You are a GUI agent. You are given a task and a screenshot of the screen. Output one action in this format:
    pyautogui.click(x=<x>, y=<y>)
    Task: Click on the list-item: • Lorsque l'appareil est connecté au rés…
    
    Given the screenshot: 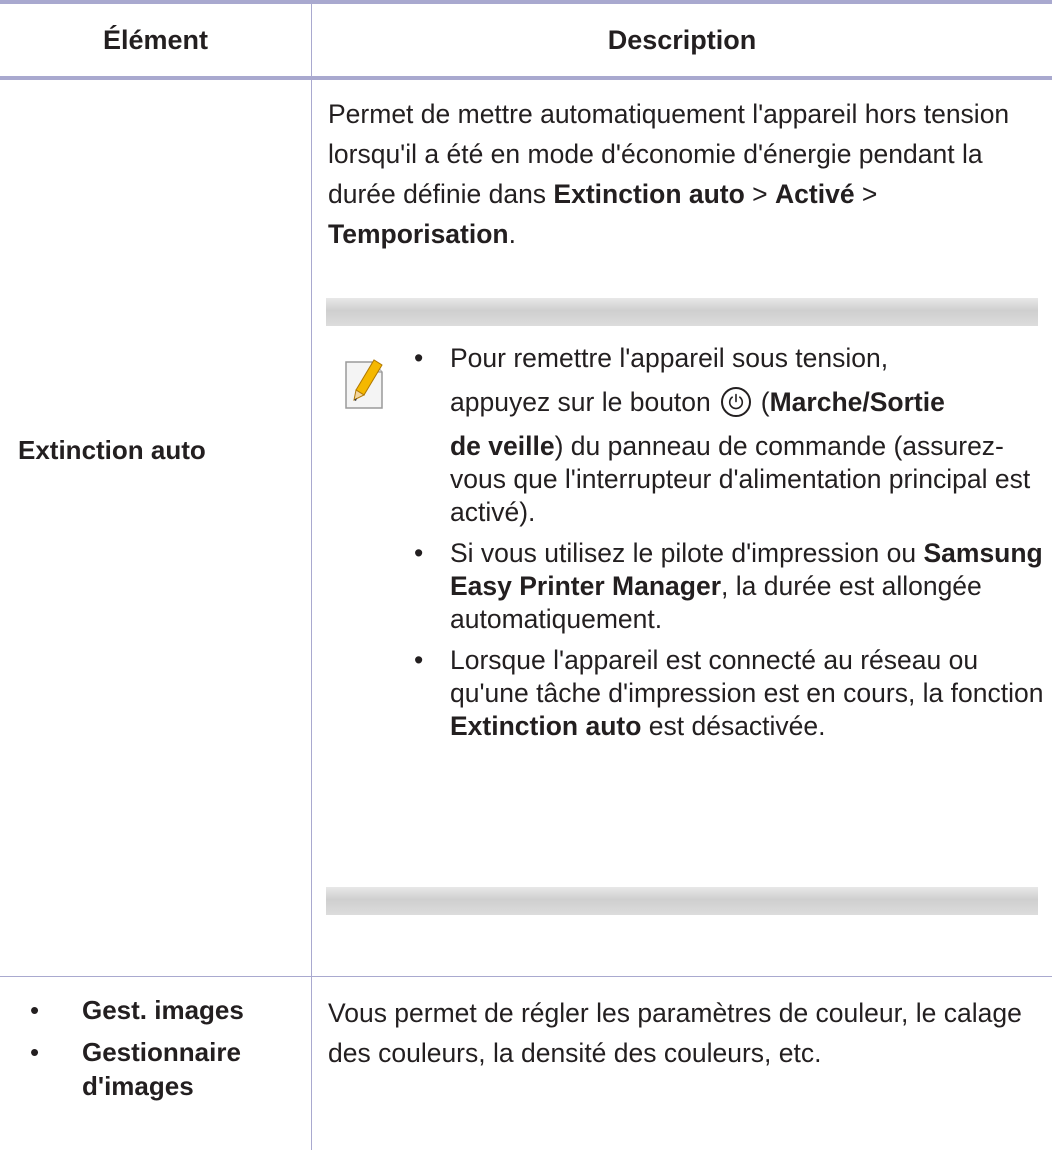 What is the action you would take?
    pyautogui.click(x=729, y=693)
    